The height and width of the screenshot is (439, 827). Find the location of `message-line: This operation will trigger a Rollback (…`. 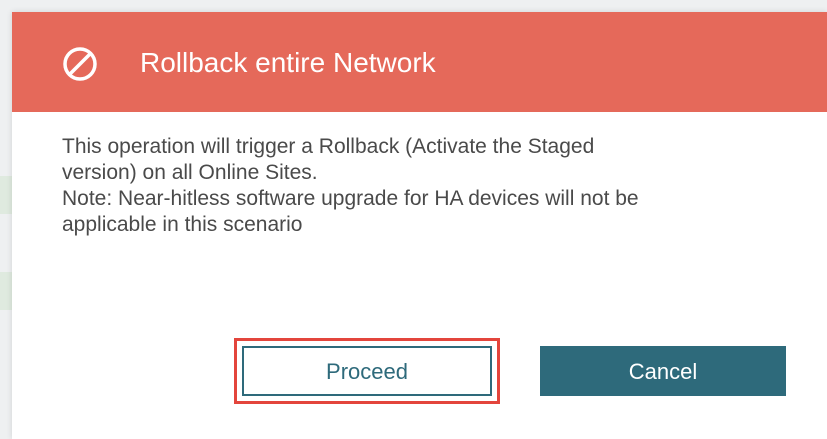

message-line: This operation will trigger a Rollback (… is located at coordinates (328, 146).